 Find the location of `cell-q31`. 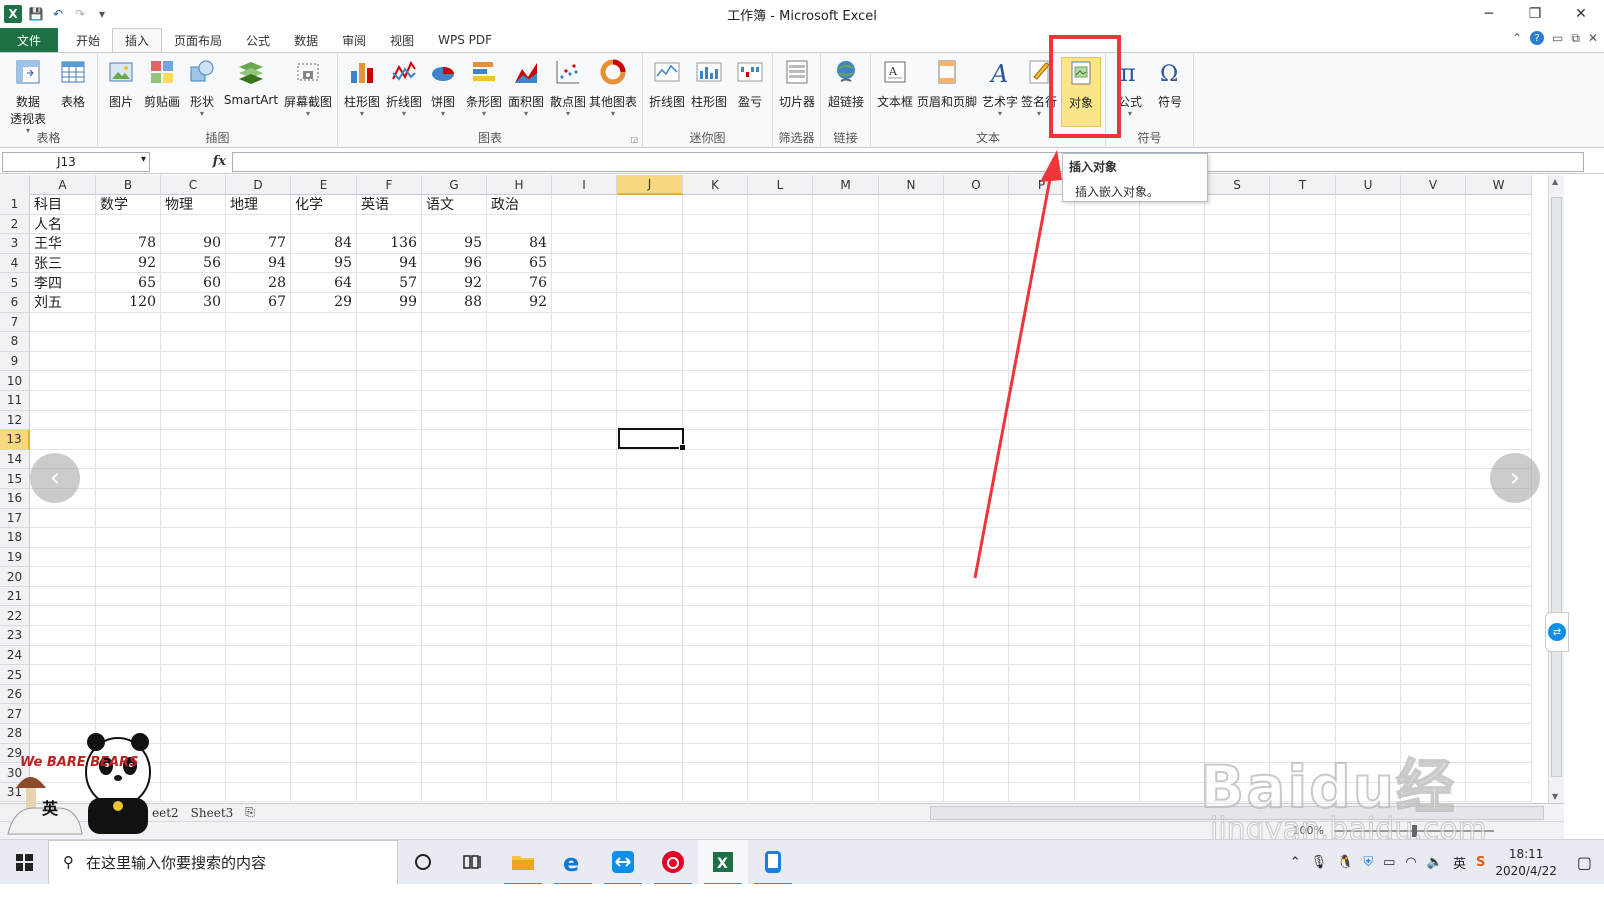

cell-q31 is located at coordinates (1107, 792).